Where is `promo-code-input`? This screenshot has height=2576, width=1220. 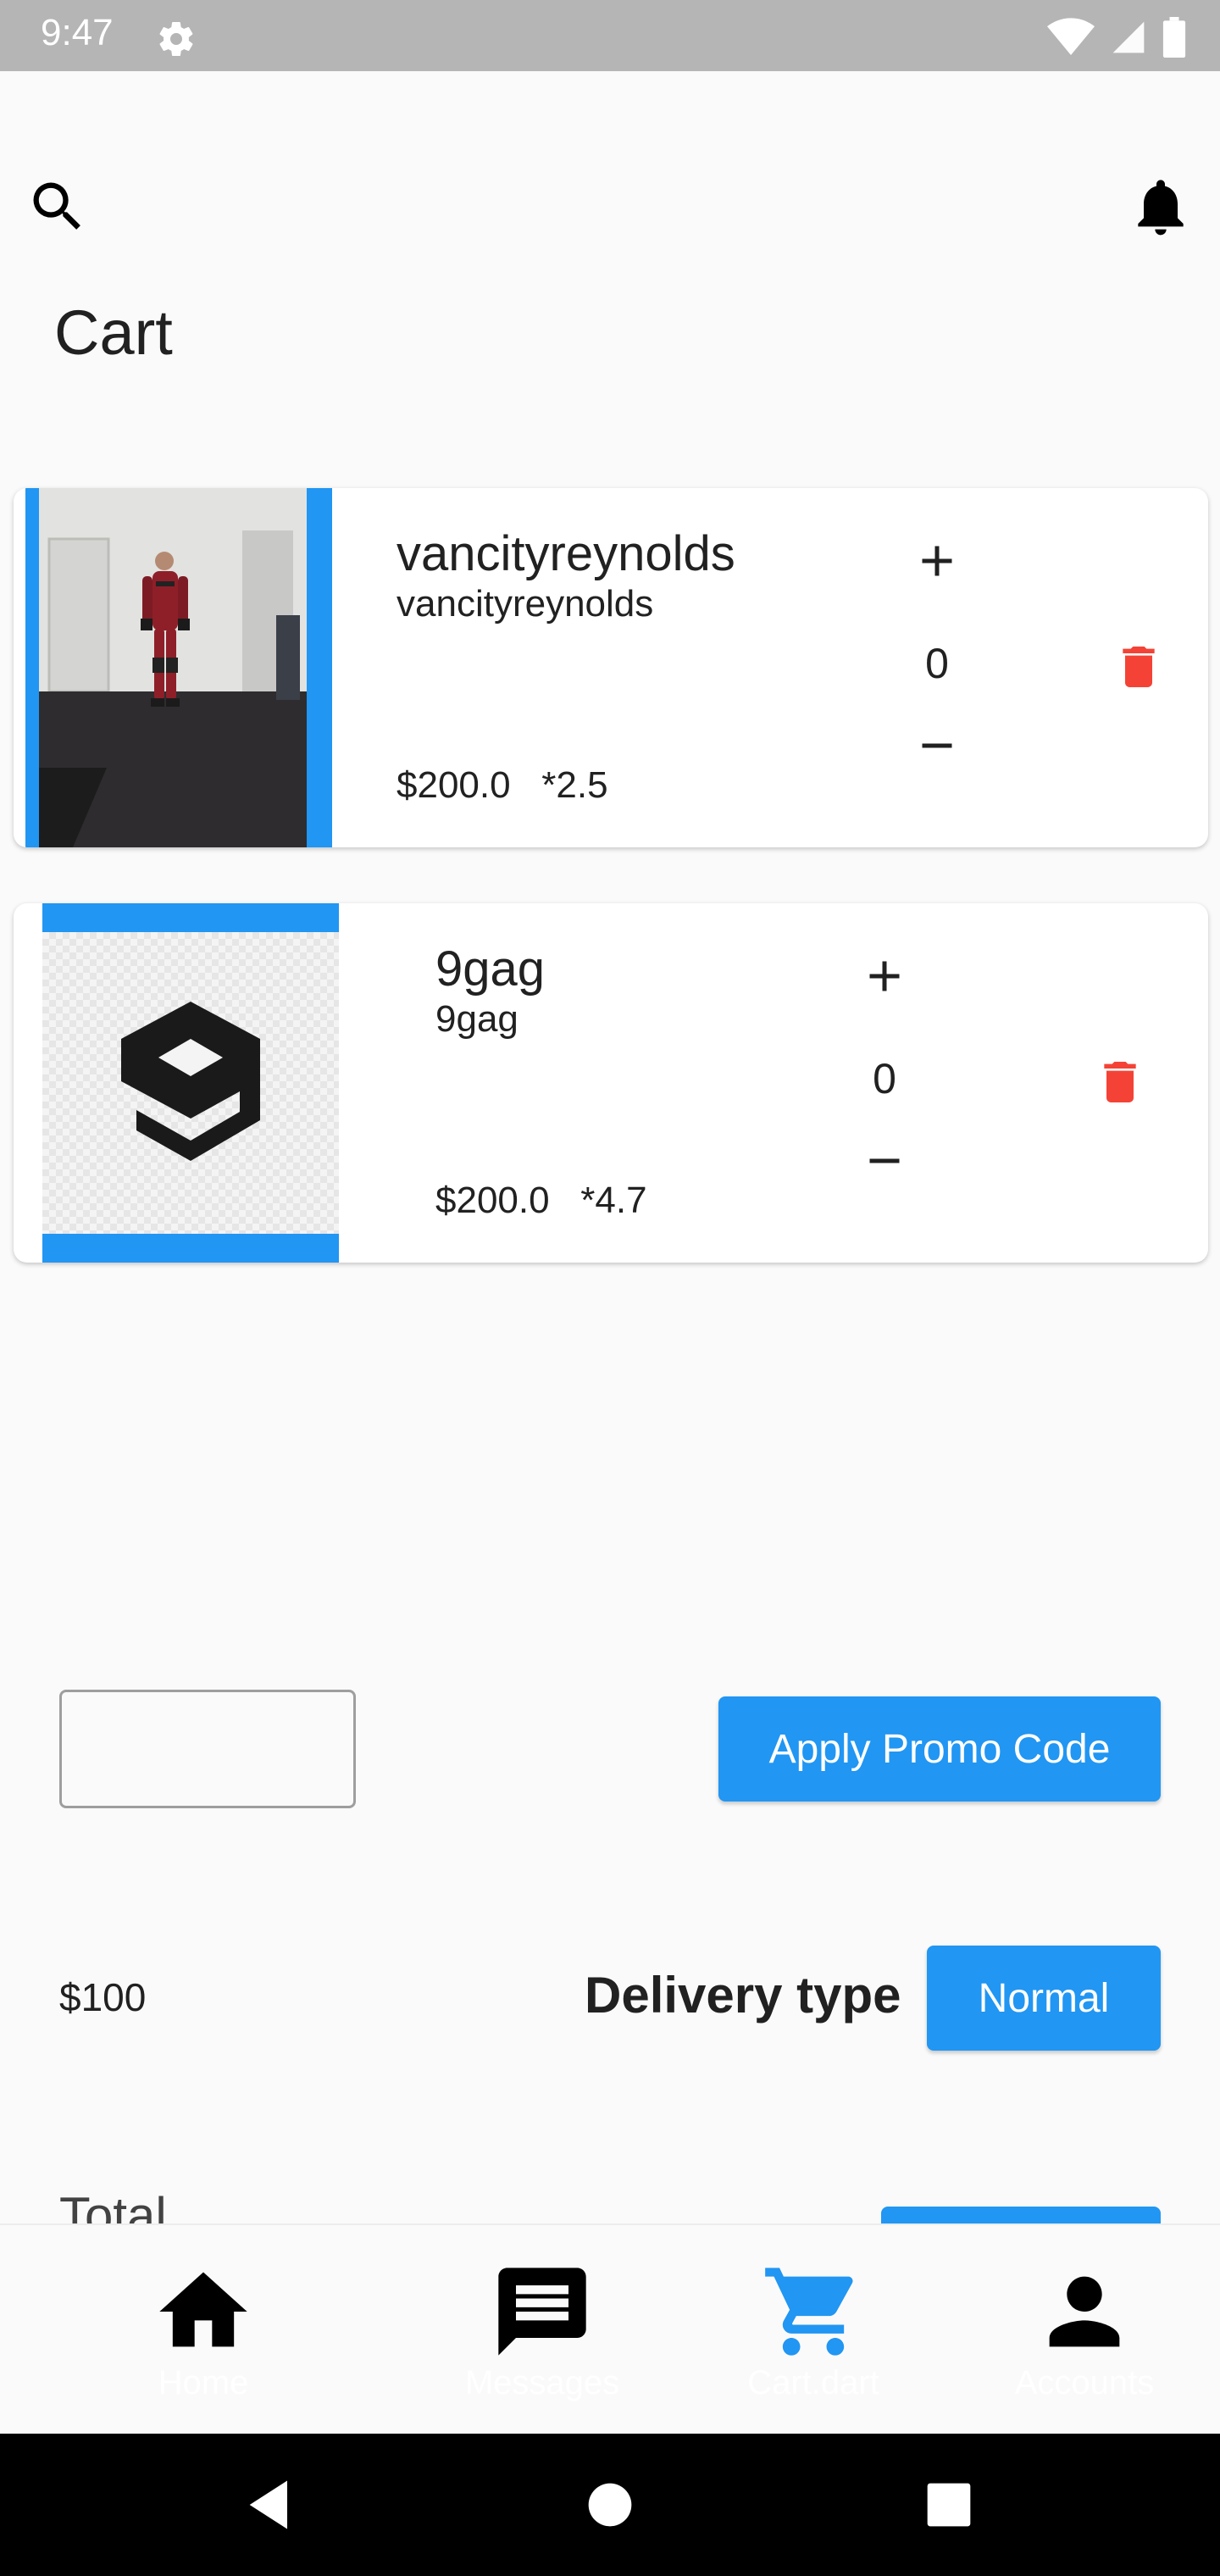
promo-code-input is located at coordinates (207, 1749).